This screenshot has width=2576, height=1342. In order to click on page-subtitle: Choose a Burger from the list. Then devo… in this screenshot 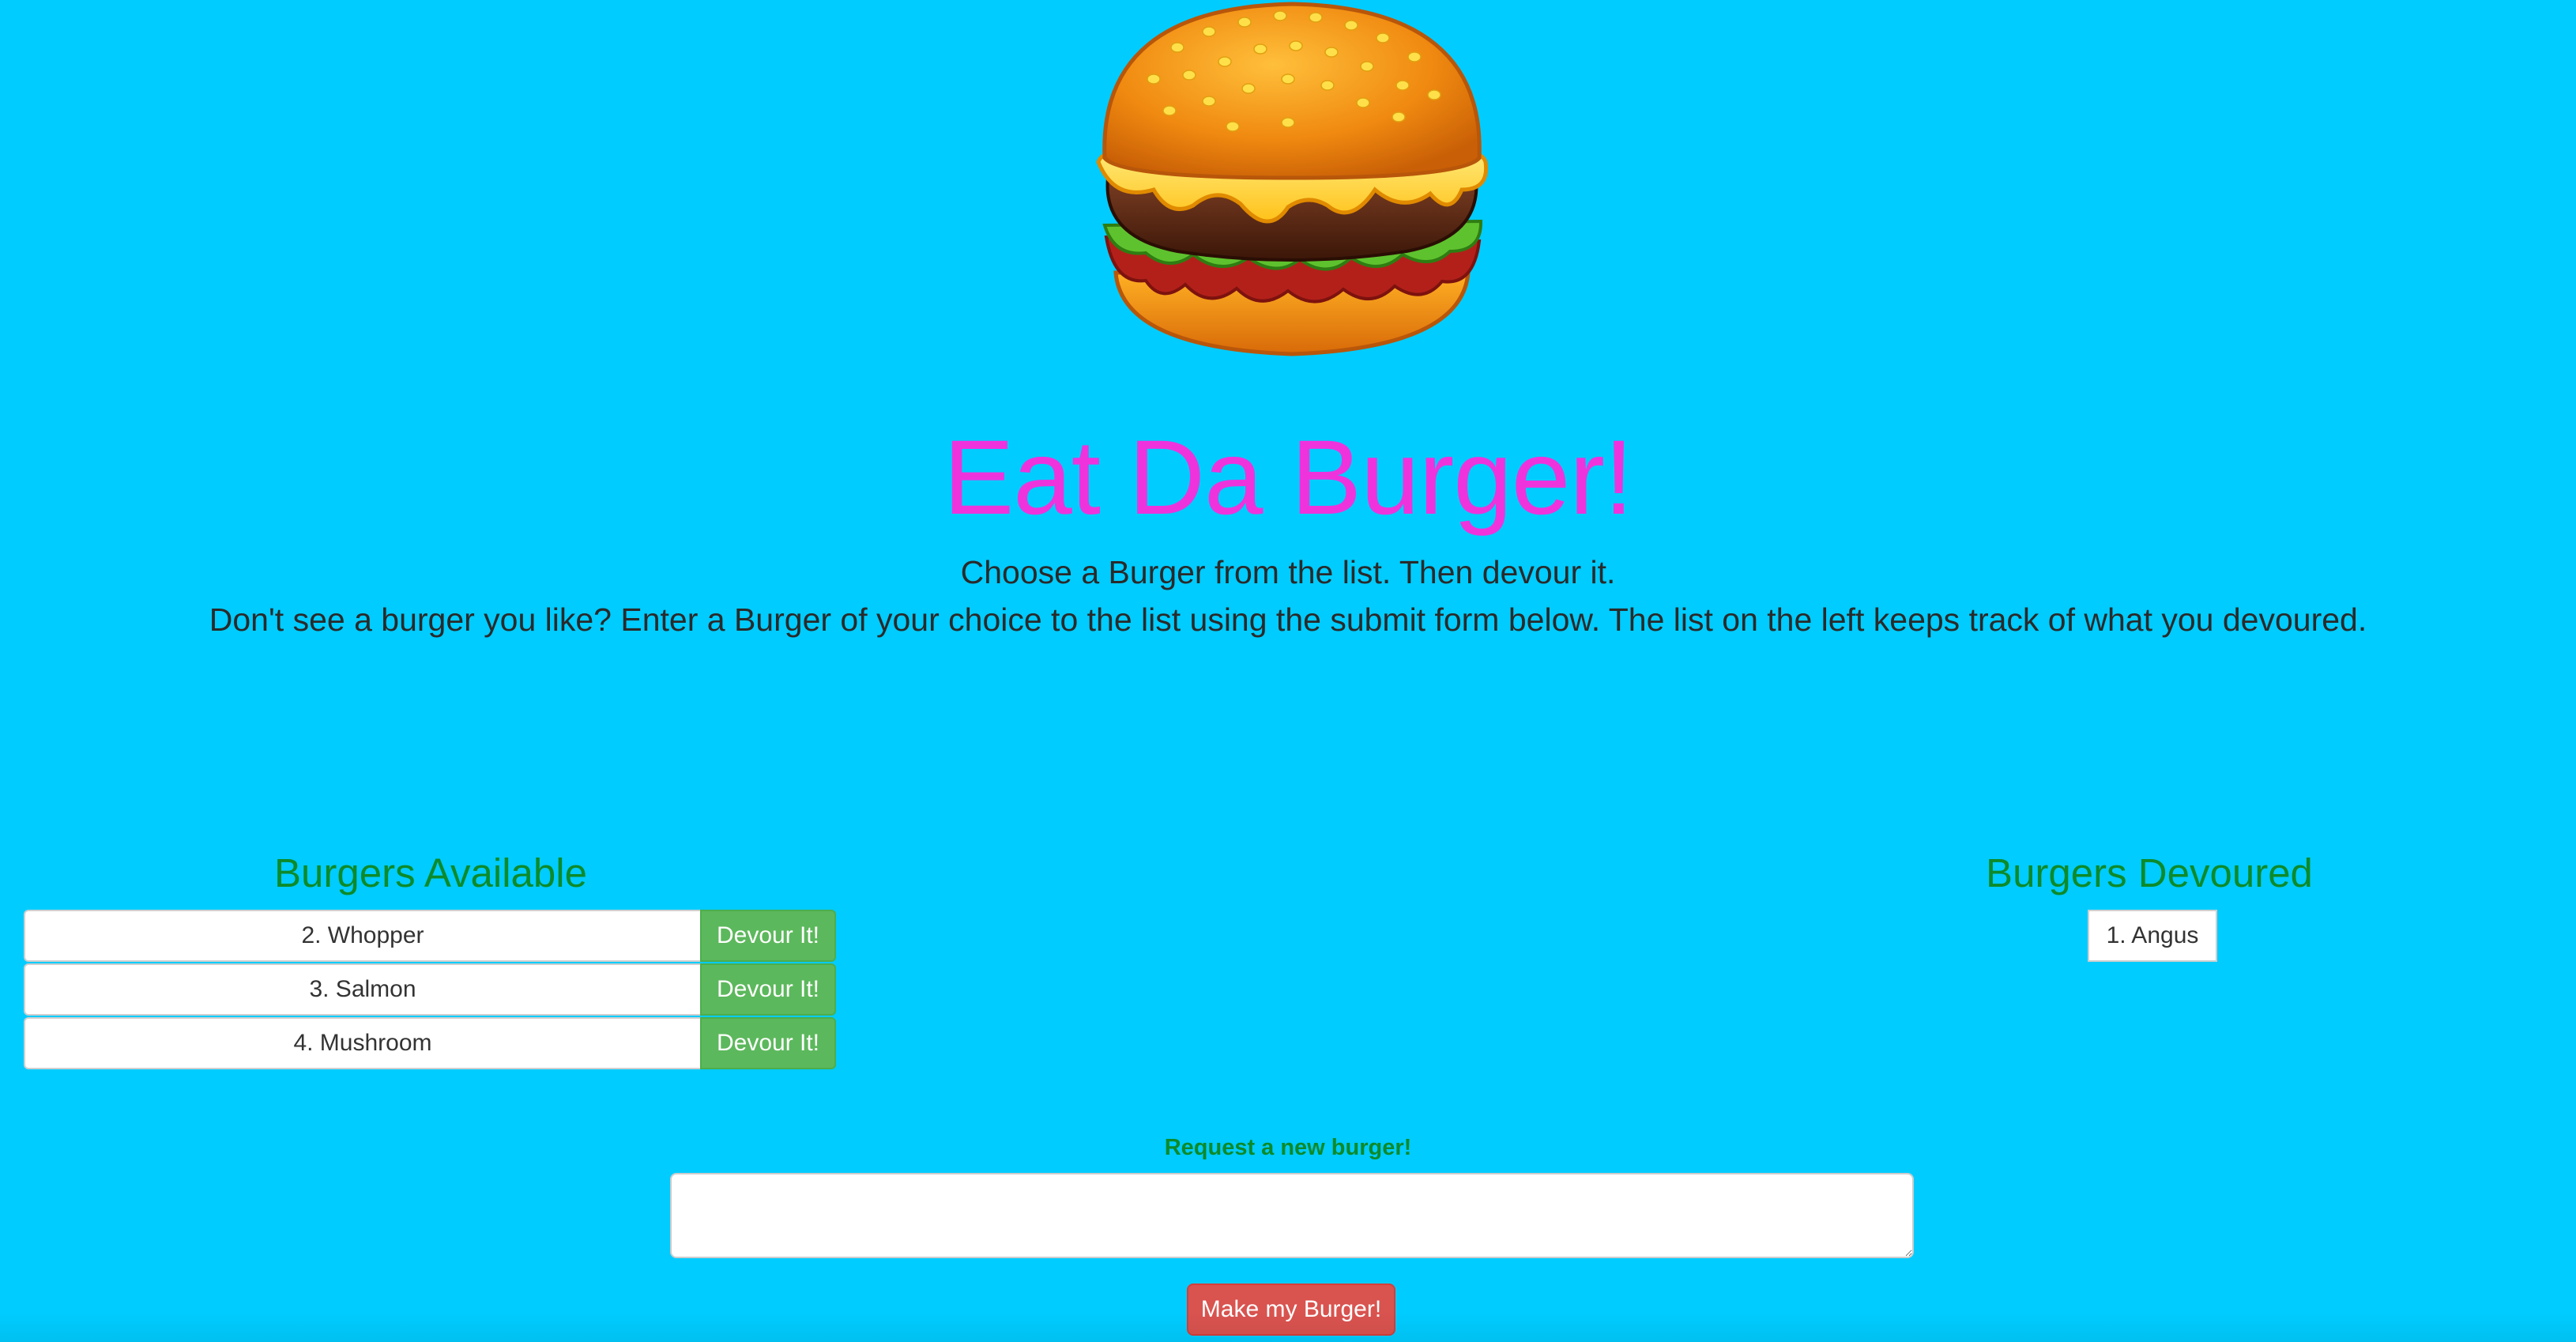, I will do `click(1288, 572)`.